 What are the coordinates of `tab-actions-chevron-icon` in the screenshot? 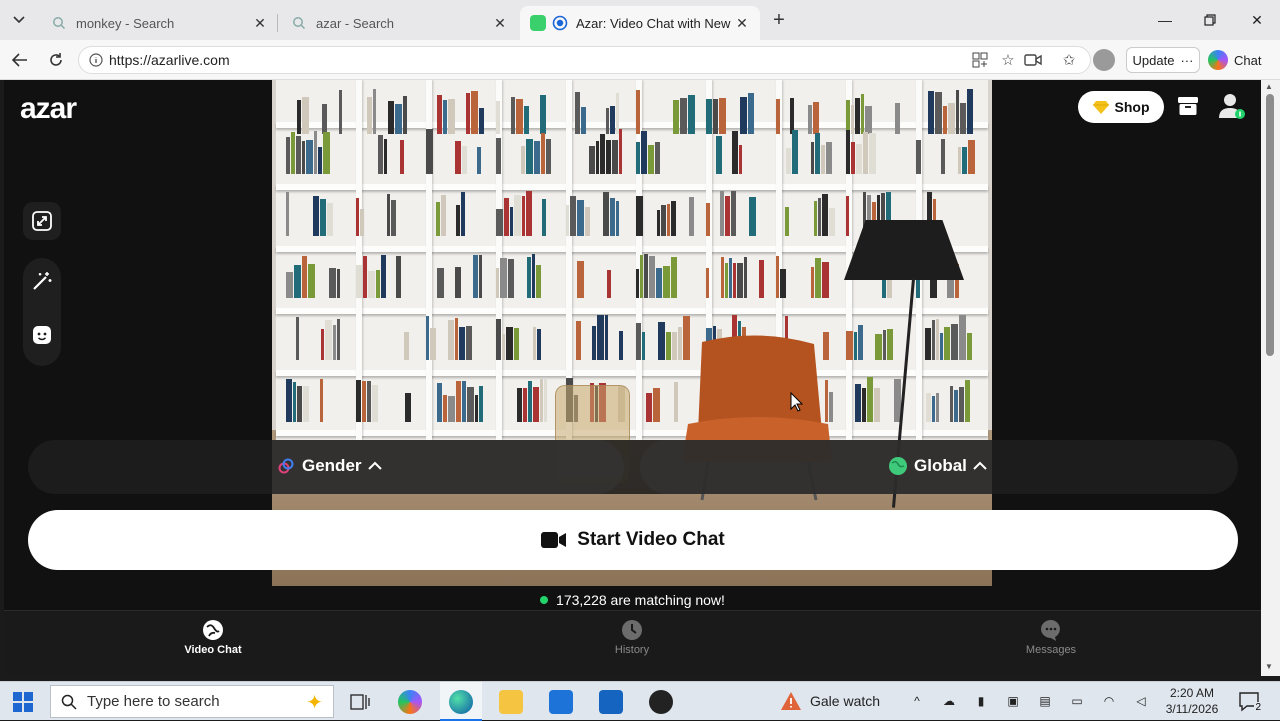 It's located at (19, 20).